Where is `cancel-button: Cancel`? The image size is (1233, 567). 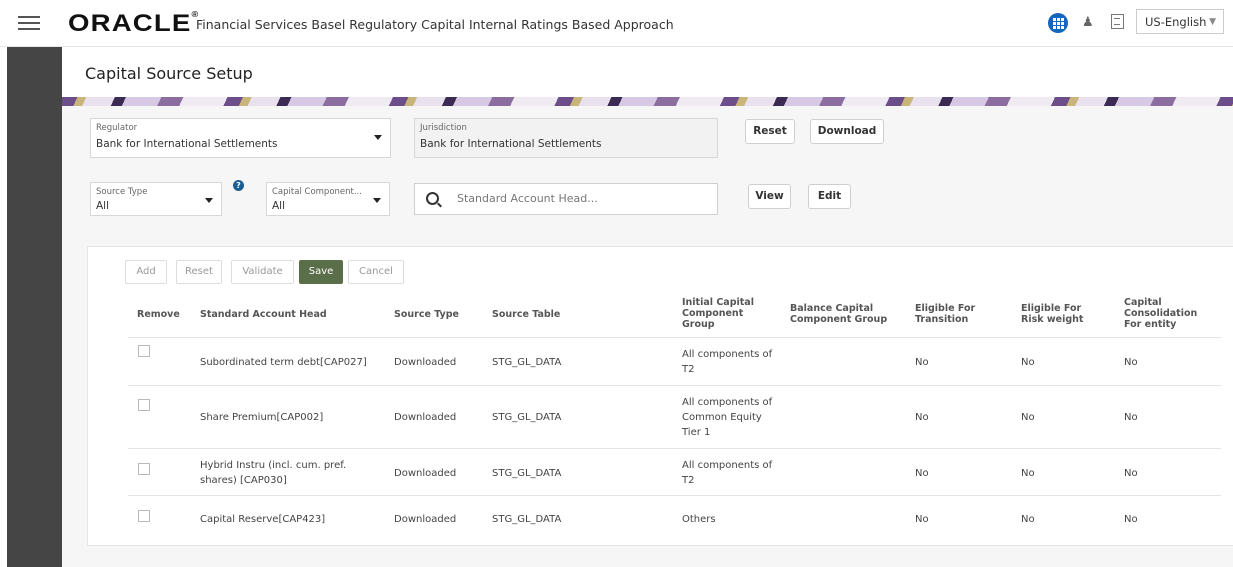
cancel-button: Cancel is located at coordinates (376, 272).